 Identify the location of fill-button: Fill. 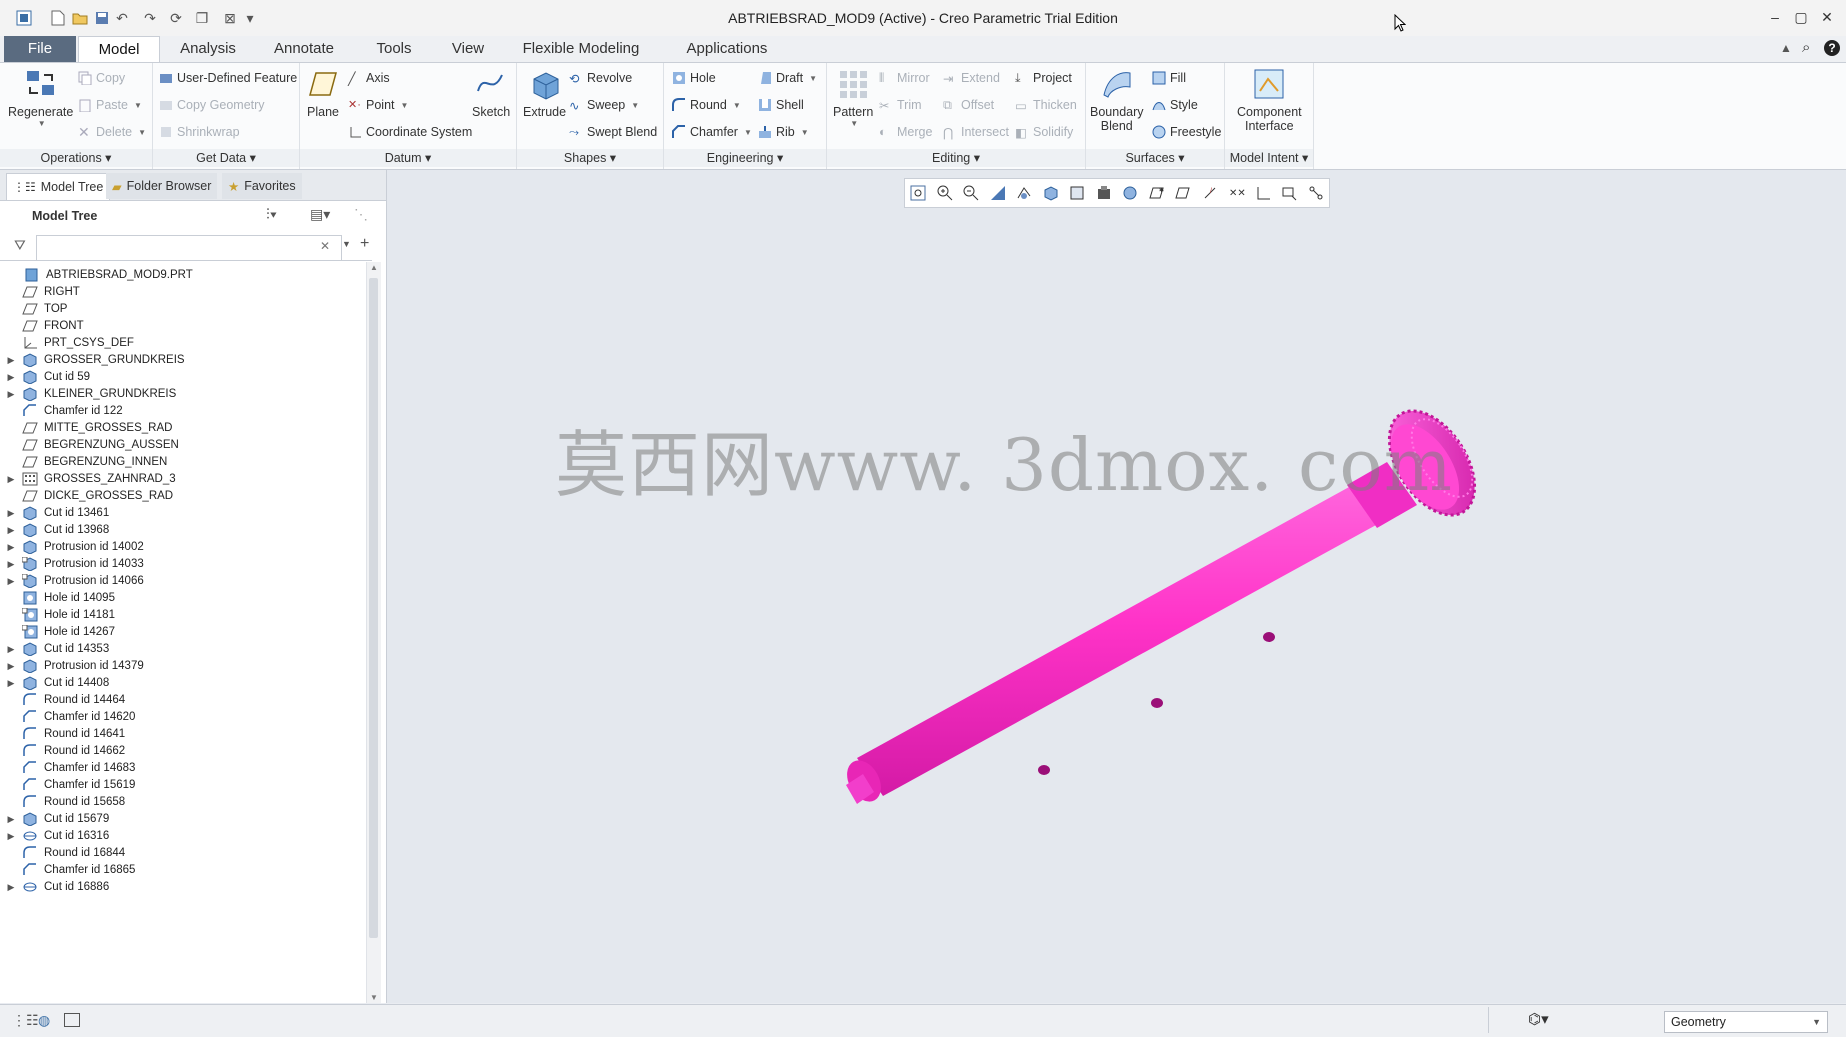
(1169, 78).